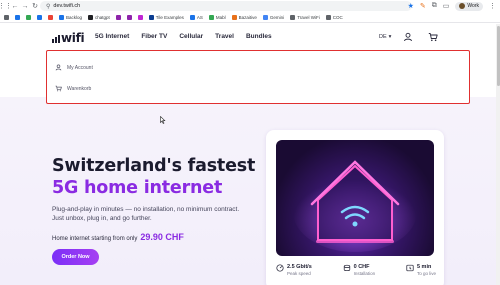  What do you see at coordinates (462, 6) in the screenshot?
I see `avatar` at bounding box center [462, 6].